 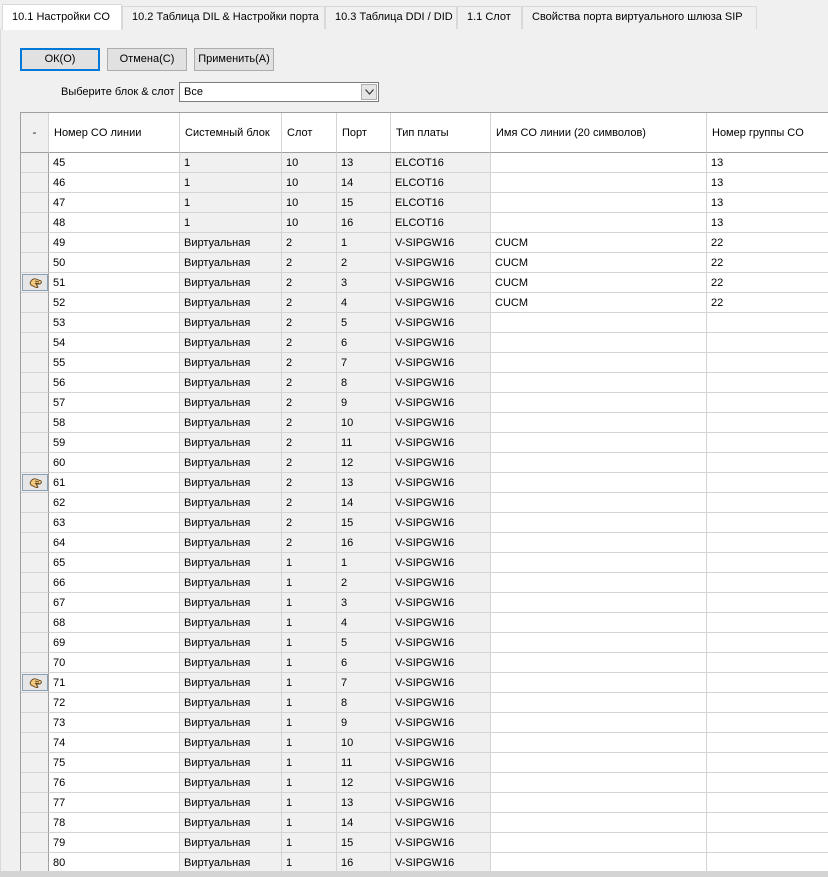 I want to click on horizontal-scrollbar, so click(x=414, y=874).